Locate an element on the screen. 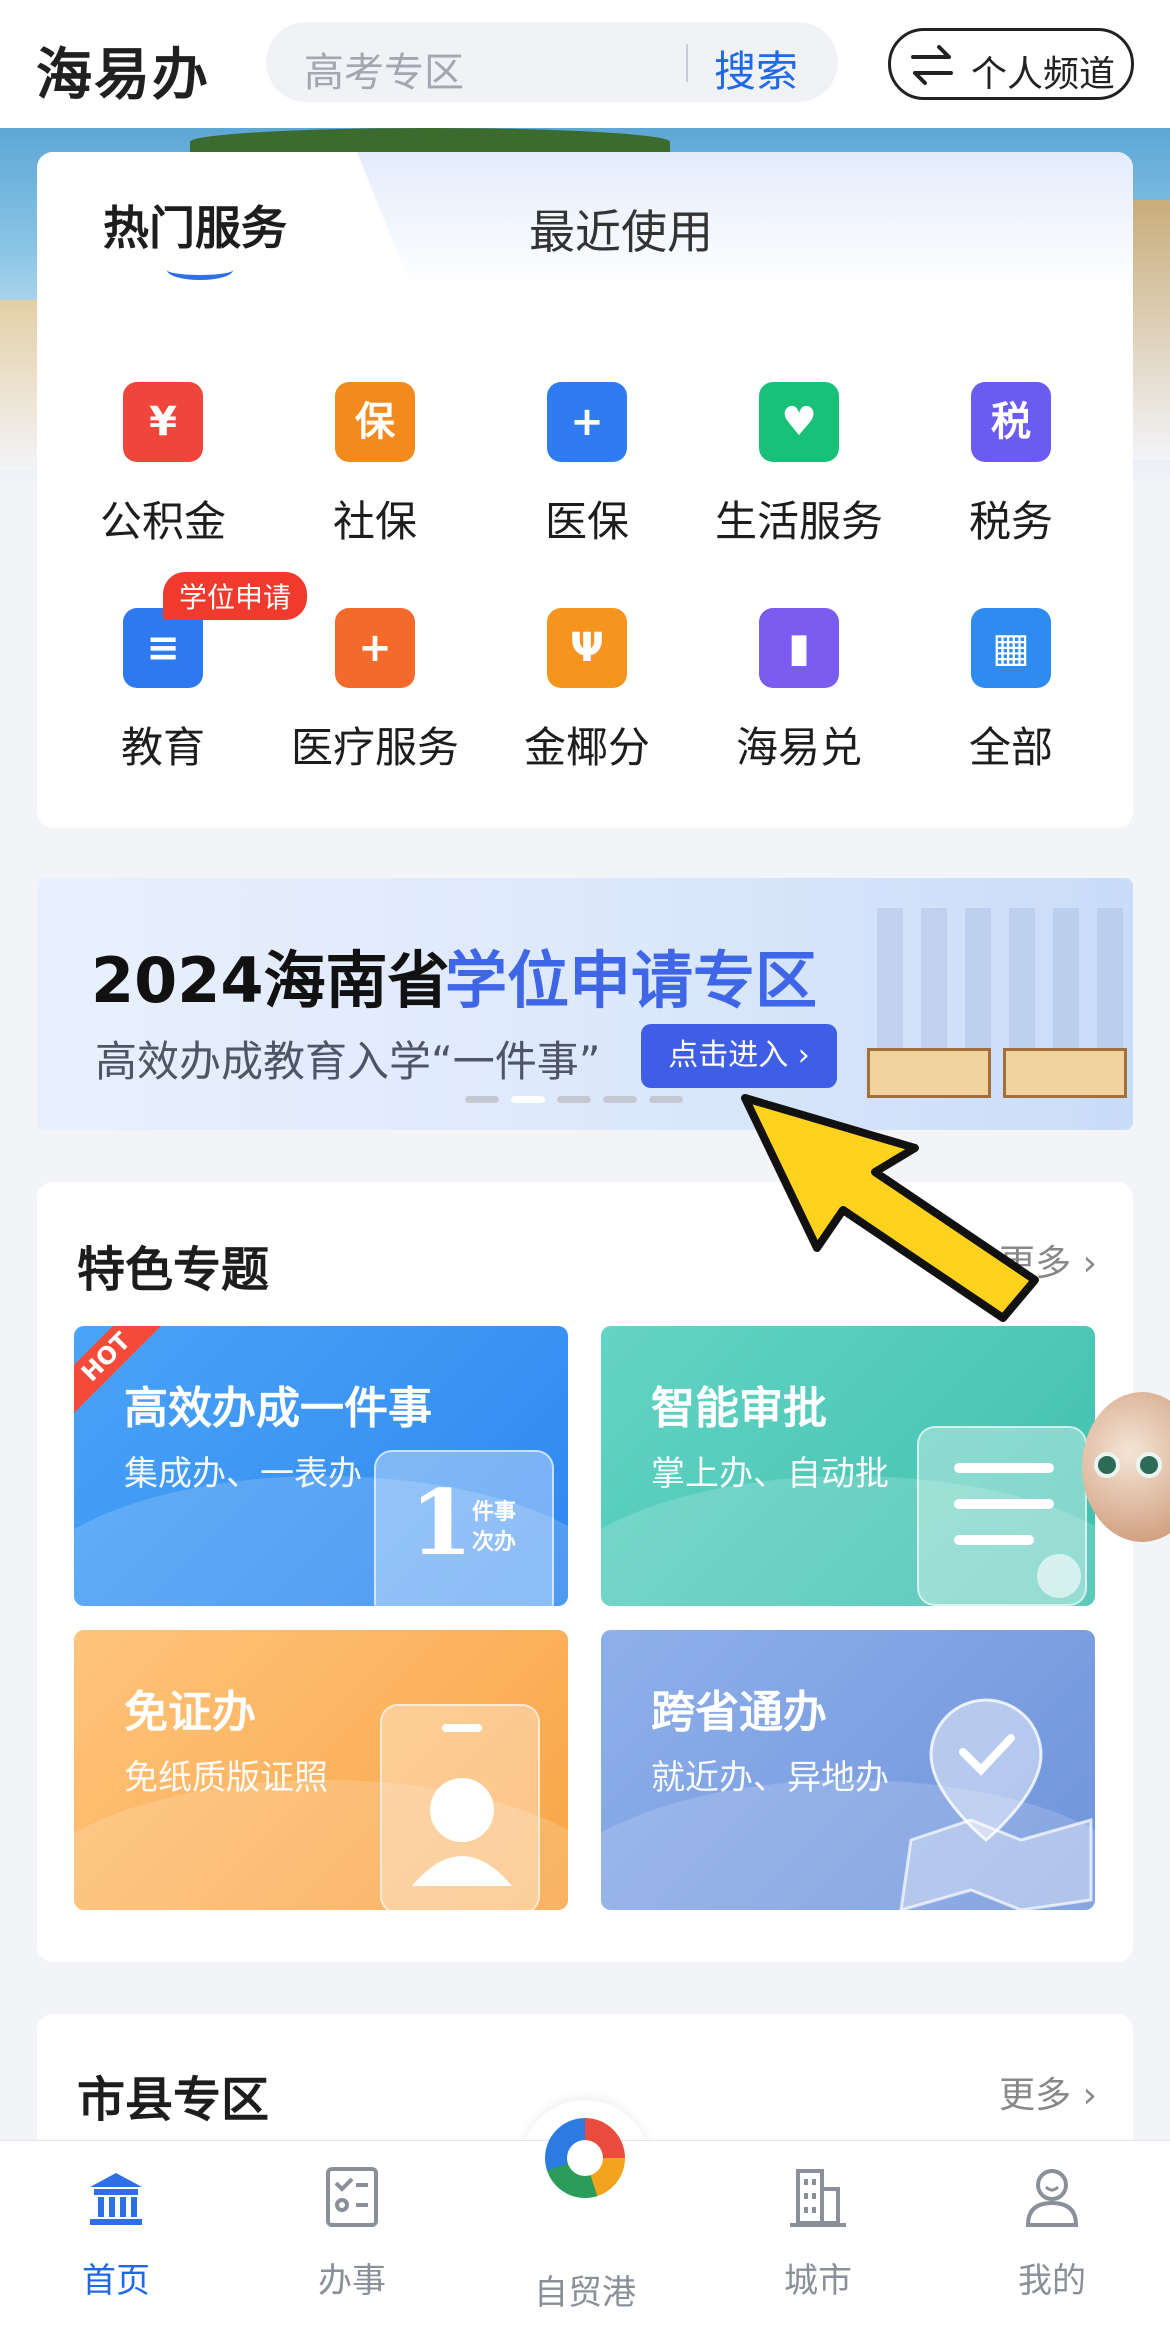  id-card-person-icon is located at coordinates (460, 1807).